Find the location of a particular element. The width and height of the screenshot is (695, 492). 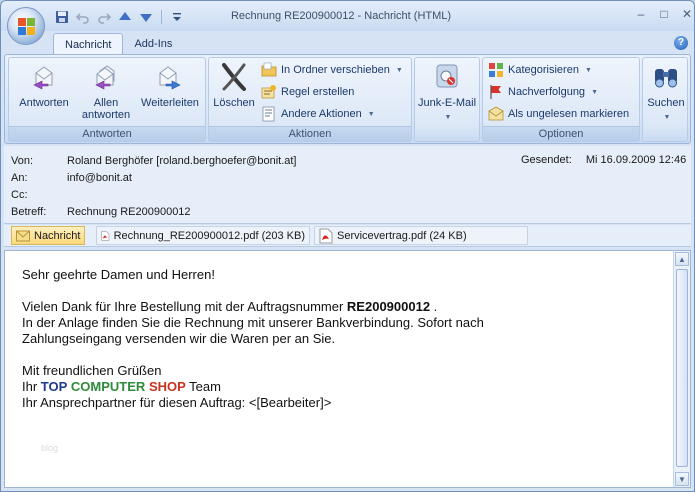

reply-label: Antworten is located at coordinates (44, 103).